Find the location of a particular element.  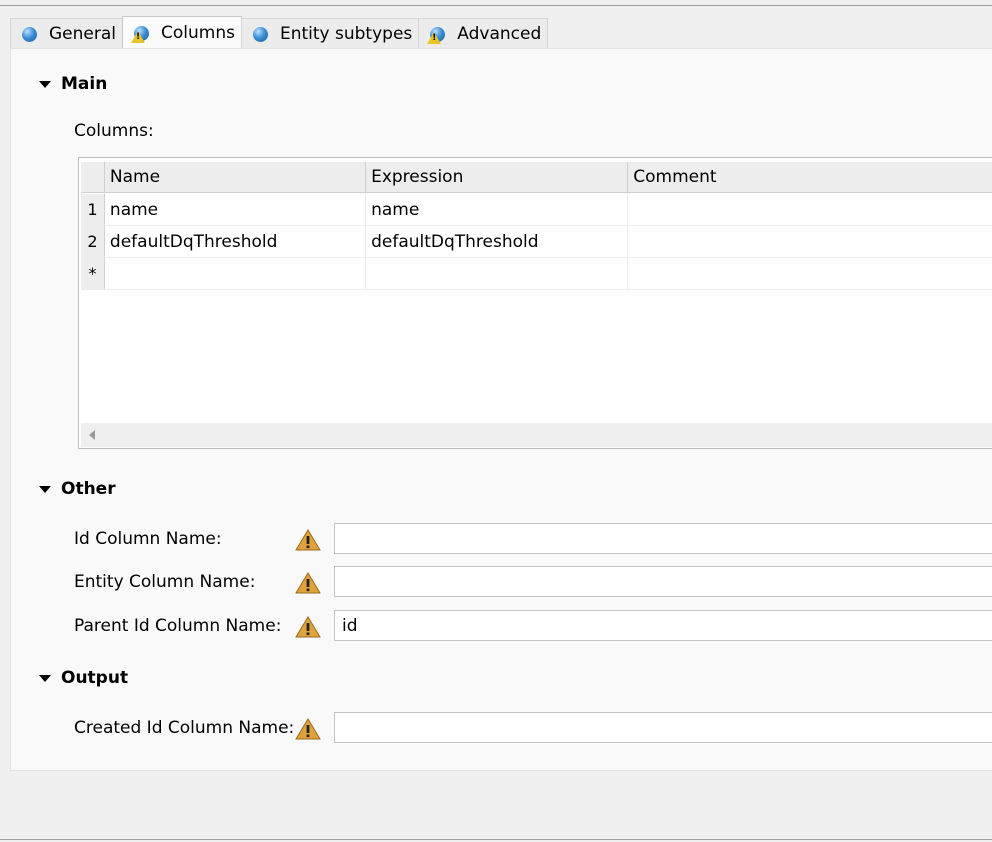

entity-column-name-label: Entity Column Name: is located at coordinates (165, 582).